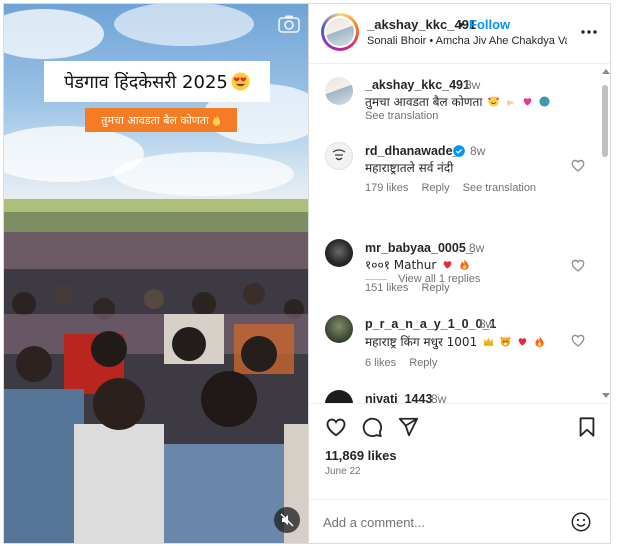  I want to click on comment-username: p_r_a_n_a_y_1_0_0_1, so click(430, 324).